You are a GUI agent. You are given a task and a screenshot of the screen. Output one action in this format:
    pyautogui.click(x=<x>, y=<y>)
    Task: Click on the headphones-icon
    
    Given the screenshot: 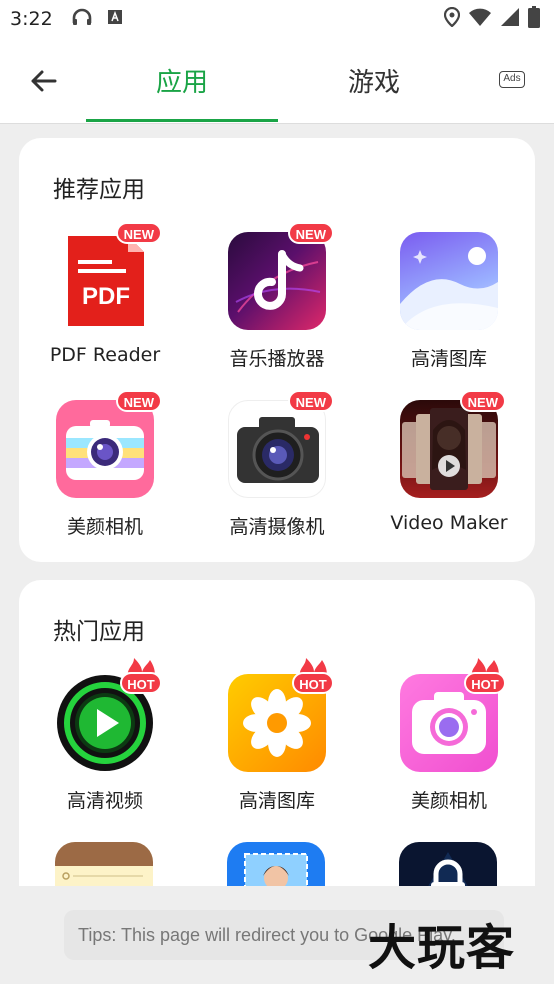 What is the action you would take?
    pyautogui.click(x=82, y=19)
    